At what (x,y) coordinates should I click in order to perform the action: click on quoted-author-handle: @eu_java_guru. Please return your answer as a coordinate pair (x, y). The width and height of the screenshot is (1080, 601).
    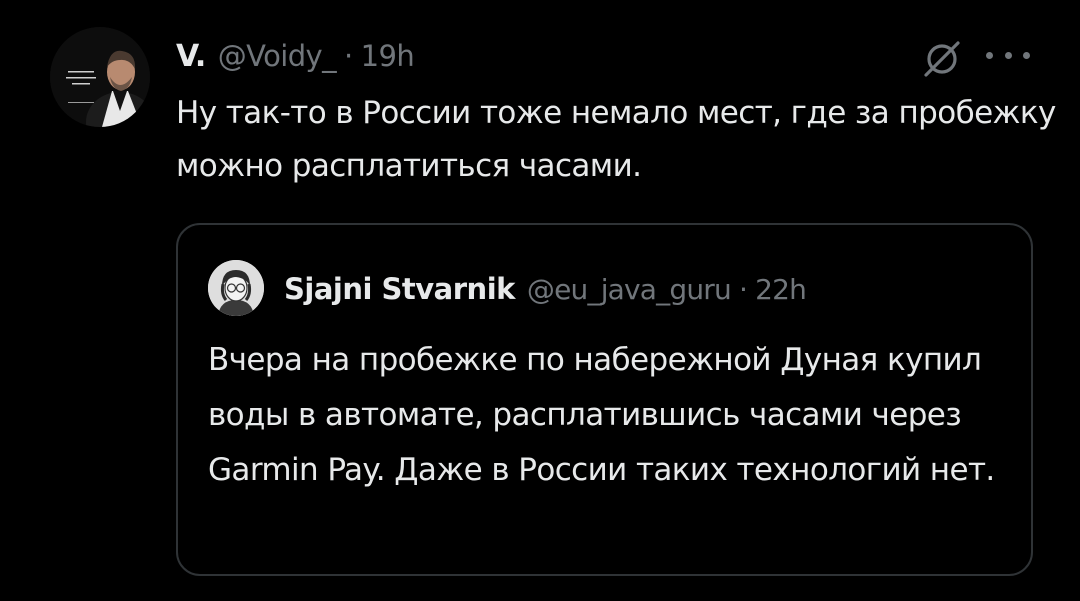
    Looking at the image, I should click on (629, 289).